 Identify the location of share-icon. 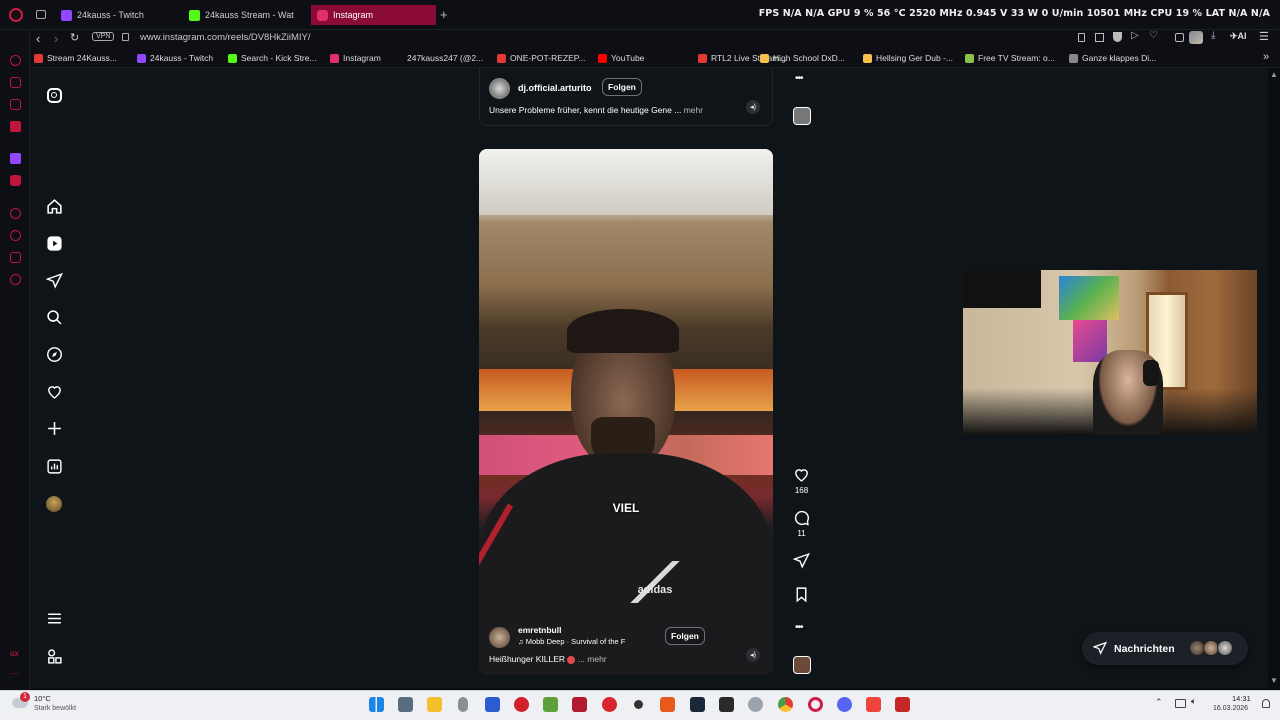
(801, 563).